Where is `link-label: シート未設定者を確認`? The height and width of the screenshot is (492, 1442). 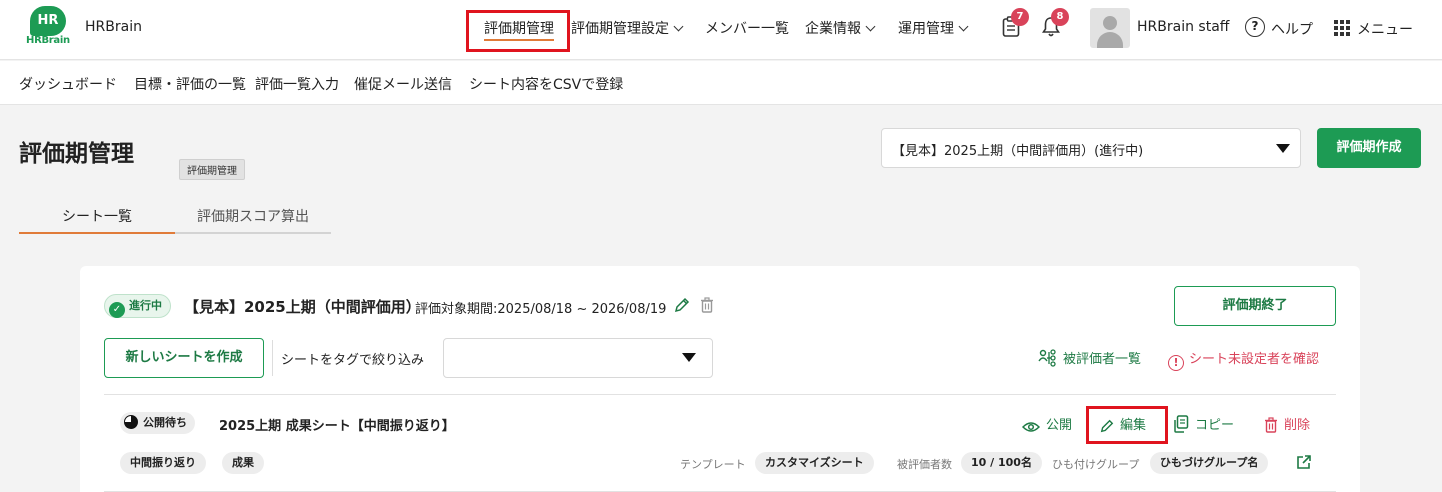 link-label: シート未設定者を確認 is located at coordinates (1254, 359).